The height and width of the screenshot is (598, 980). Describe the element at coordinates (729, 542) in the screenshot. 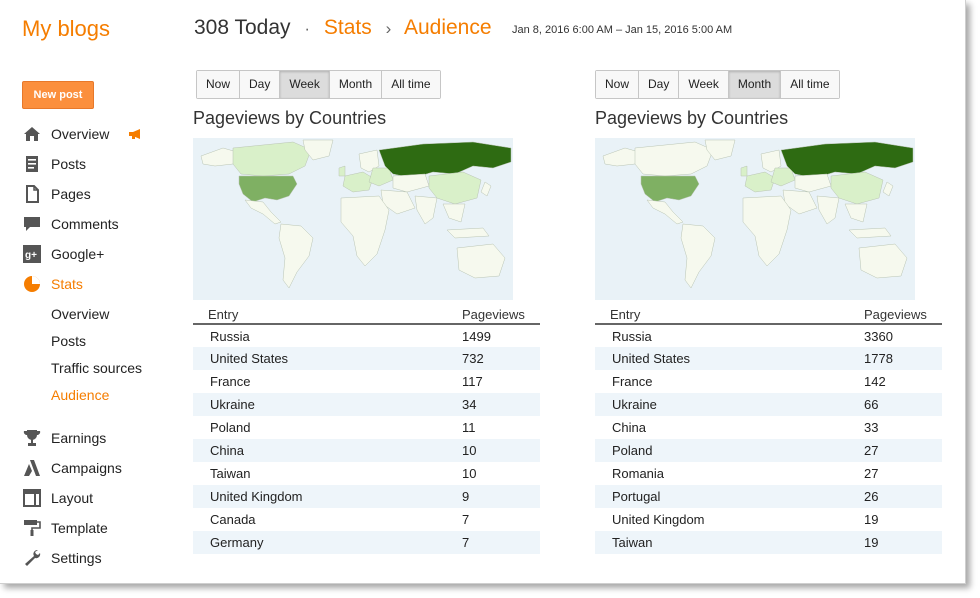

I see `country-name: Taiwan` at that location.